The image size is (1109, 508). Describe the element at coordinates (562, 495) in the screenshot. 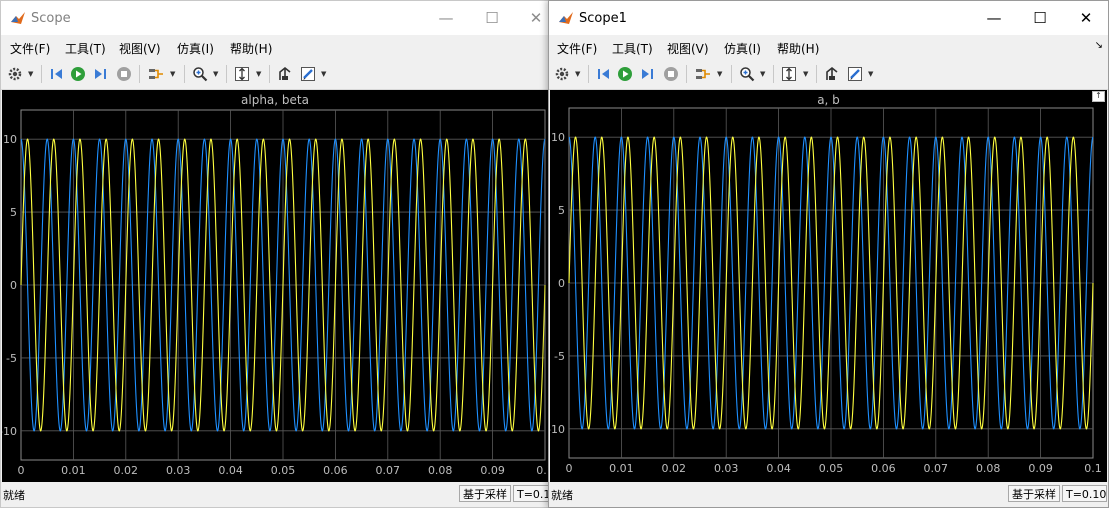

I see `status-text: 就绪` at that location.